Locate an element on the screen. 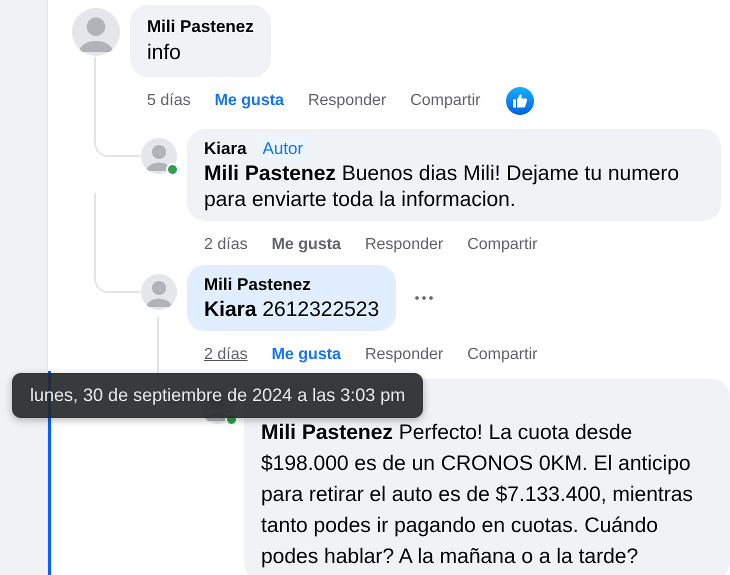 The height and width of the screenshot is (575, 730). comment-text: Mili Pastenez Buenos dias Mili! Dejame tu numero para enviarte toda la informacion. is located at coordinates (442, 187).